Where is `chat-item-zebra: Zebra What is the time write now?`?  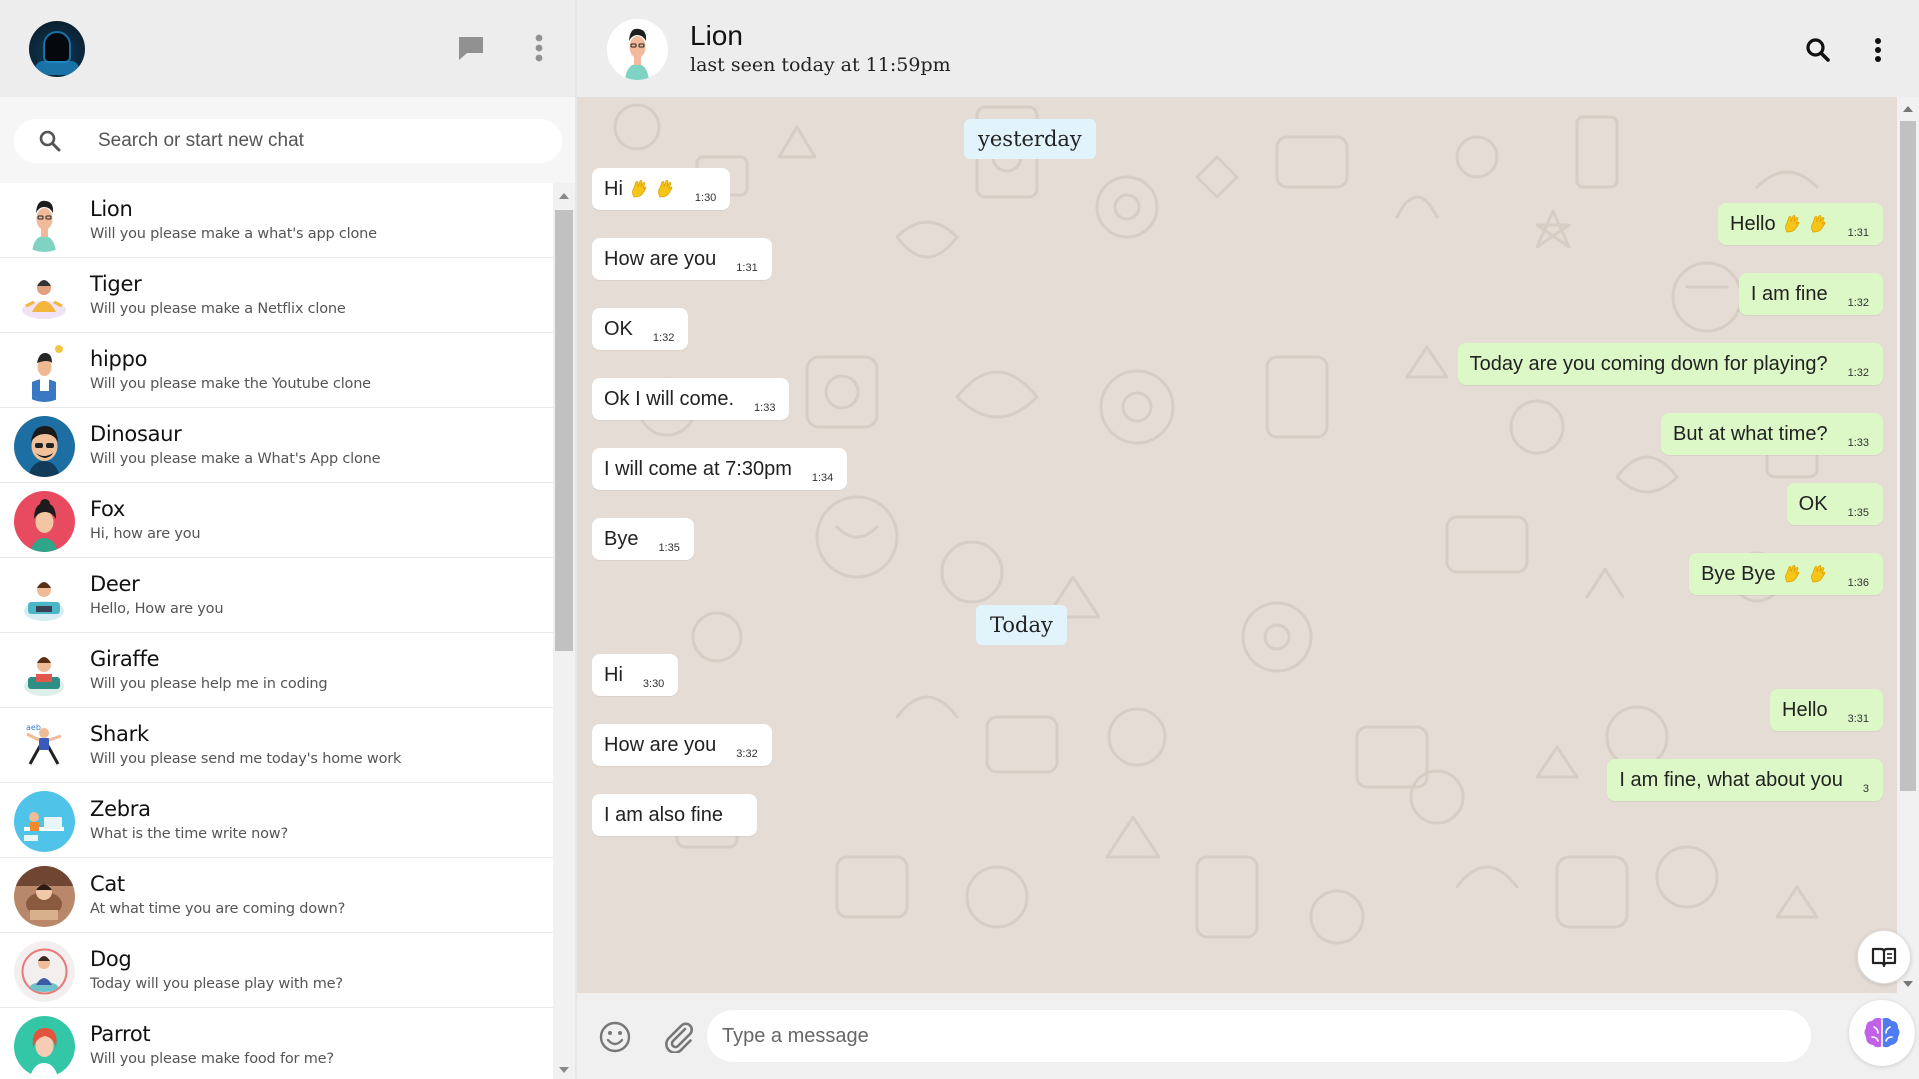
chat-item-zebra: Zebra What is the time write now? is located at coordinates (276, 820).